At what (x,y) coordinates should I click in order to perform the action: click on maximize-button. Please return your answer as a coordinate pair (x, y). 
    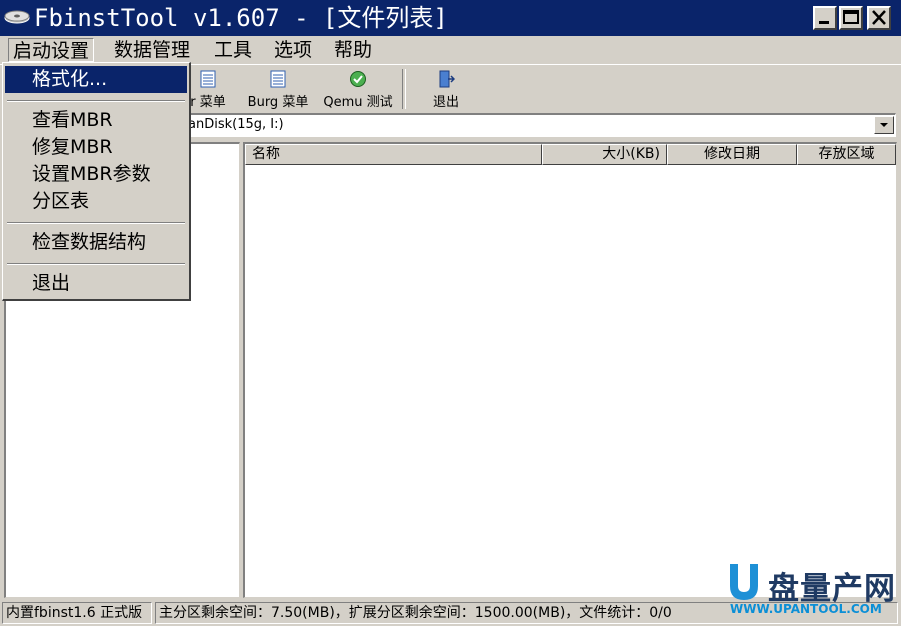
    Looking at the image, I should click on (851, 18).